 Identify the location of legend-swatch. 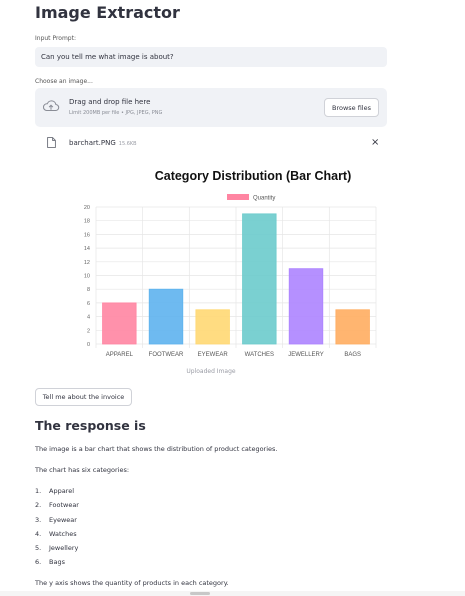
(238, 197).